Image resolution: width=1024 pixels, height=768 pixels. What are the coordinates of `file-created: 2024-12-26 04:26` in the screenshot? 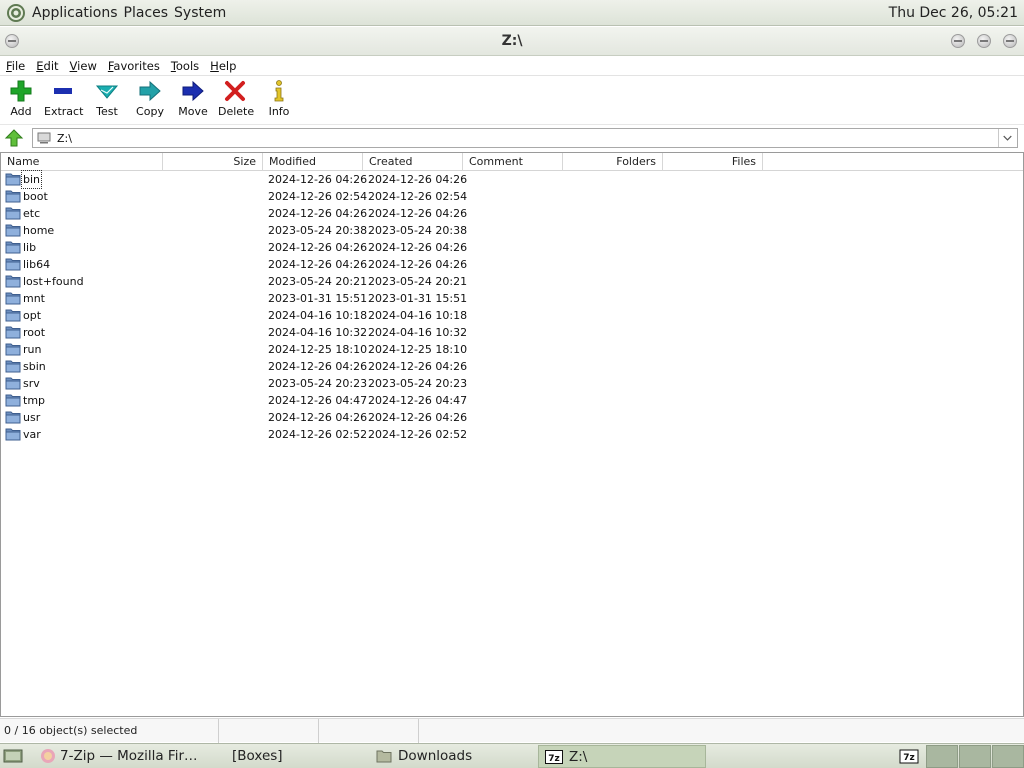 It's located at (418, 264).